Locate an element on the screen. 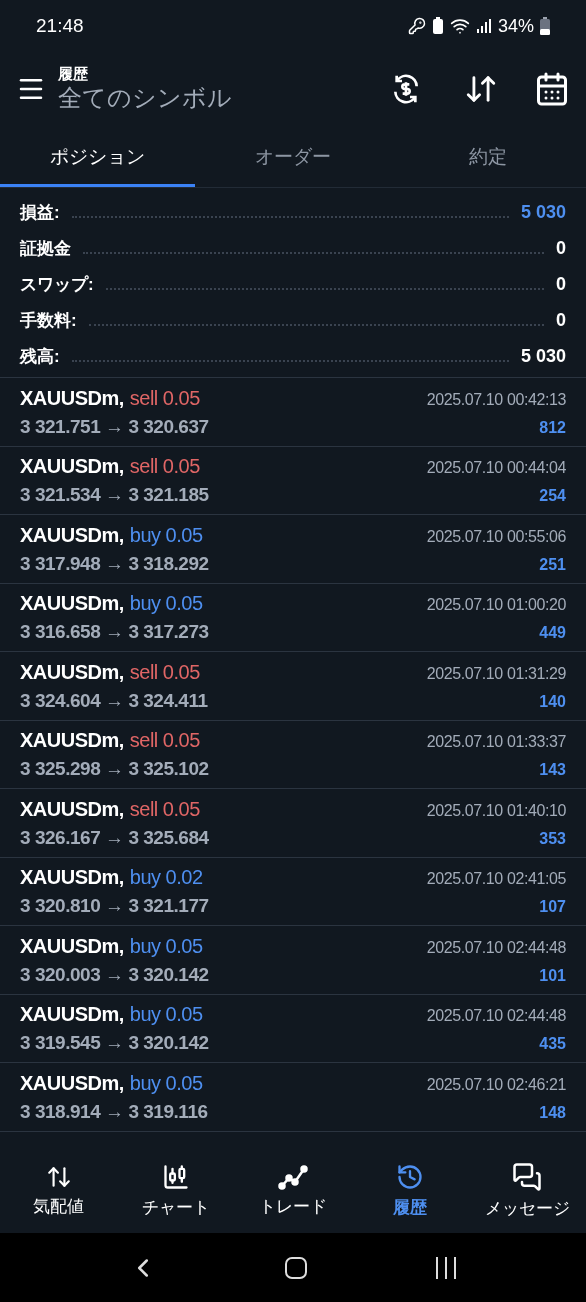  trade-prices: 3 325.298 → 3 325.102 is located at coordinates (114, 769).